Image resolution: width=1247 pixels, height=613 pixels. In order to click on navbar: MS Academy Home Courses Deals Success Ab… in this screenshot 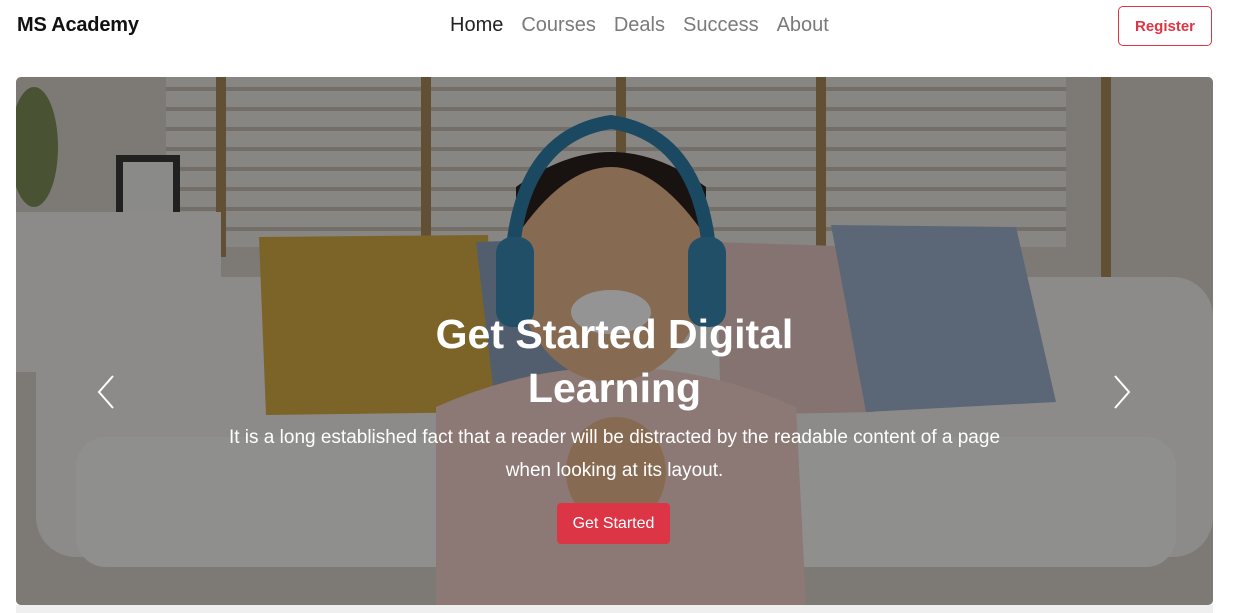, I will do `click(623, 28)`.